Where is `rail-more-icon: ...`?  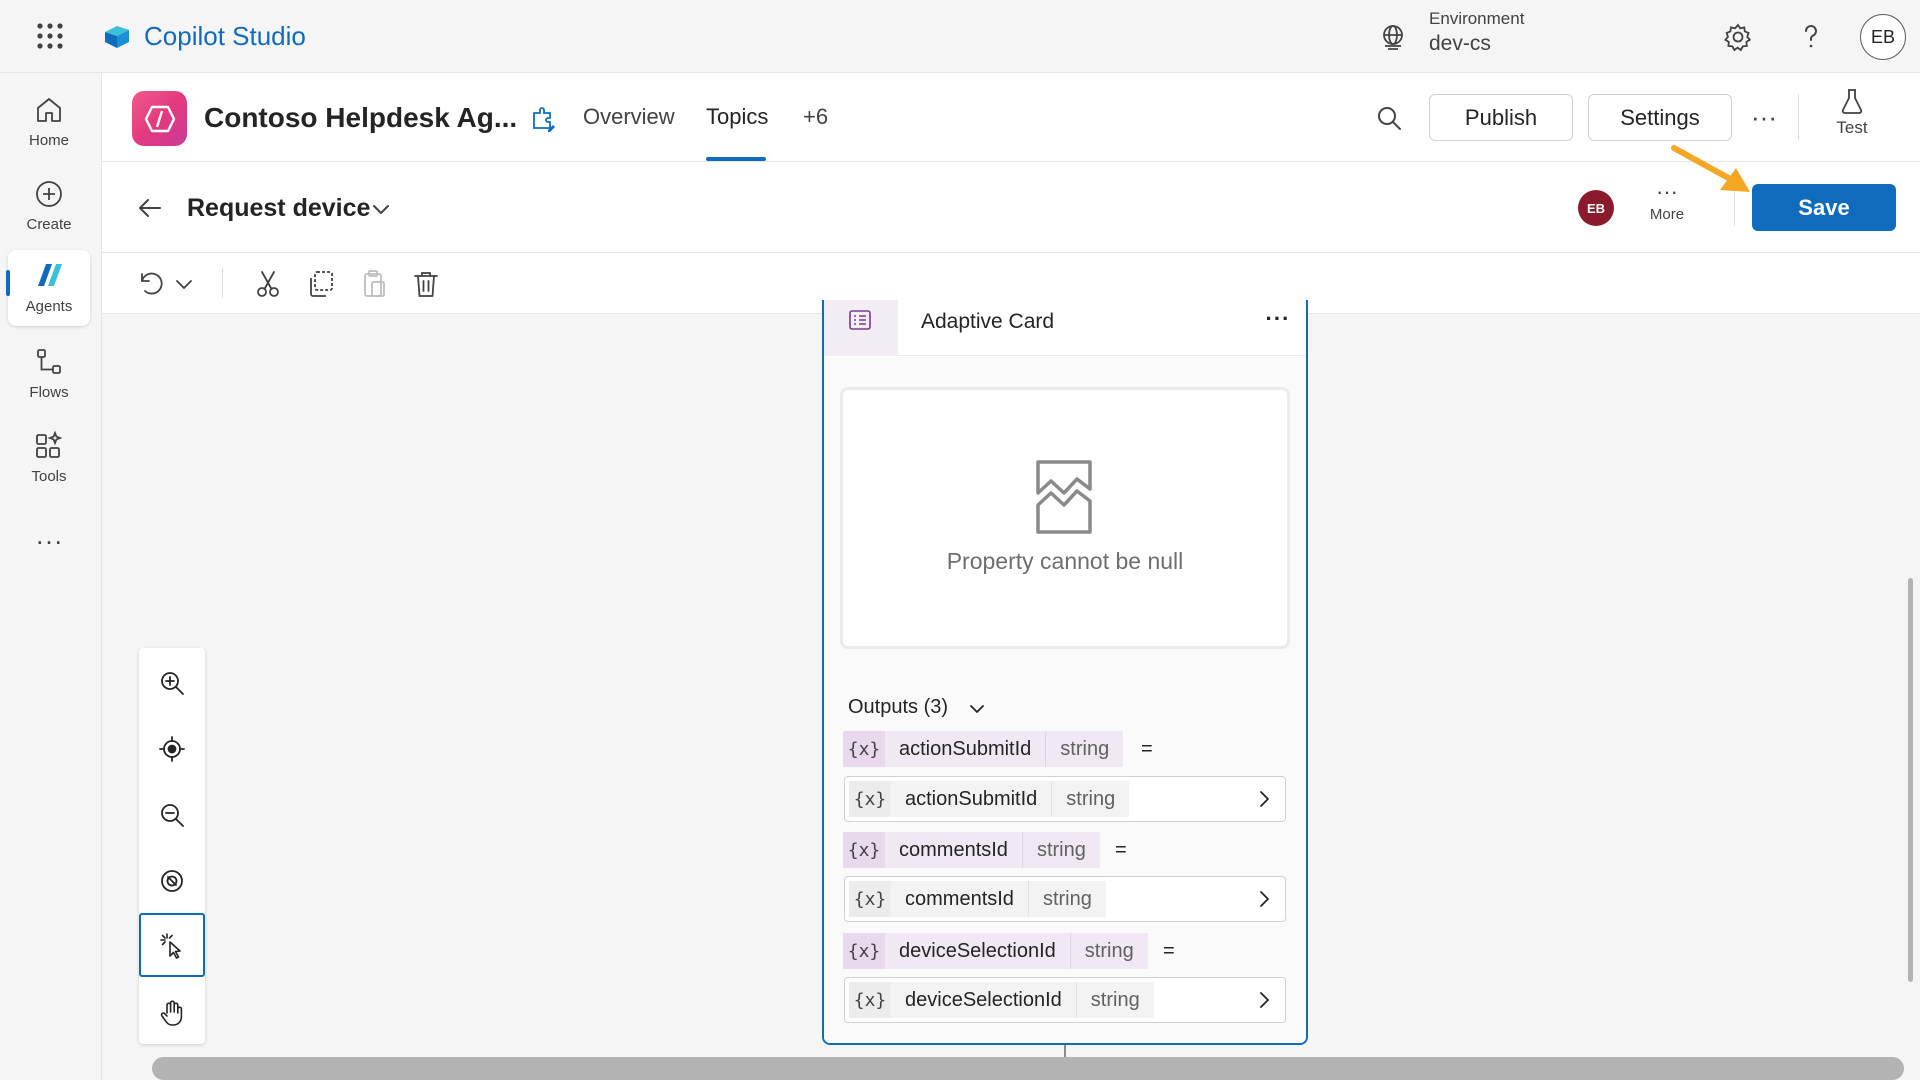
rail-more-icon: ... is located at coordinates (50, 535).